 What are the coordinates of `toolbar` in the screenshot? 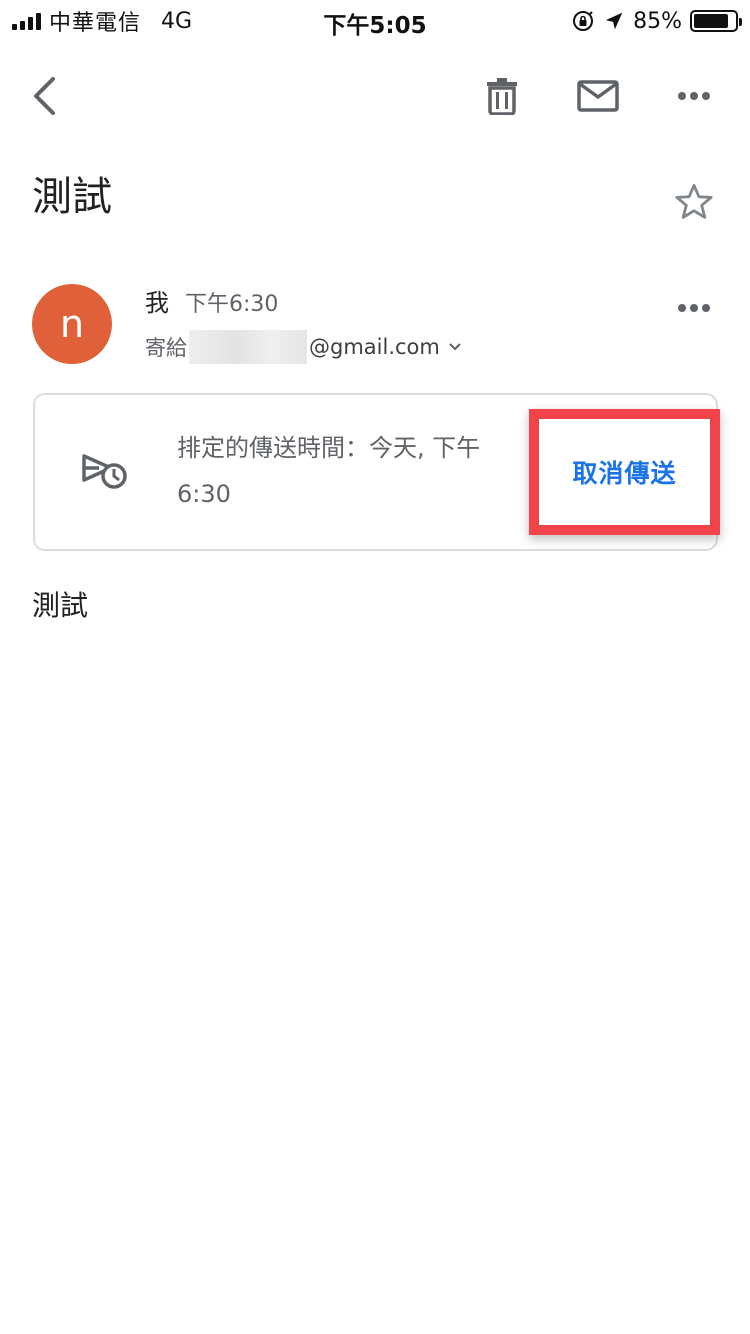 It's located at (375, 98).